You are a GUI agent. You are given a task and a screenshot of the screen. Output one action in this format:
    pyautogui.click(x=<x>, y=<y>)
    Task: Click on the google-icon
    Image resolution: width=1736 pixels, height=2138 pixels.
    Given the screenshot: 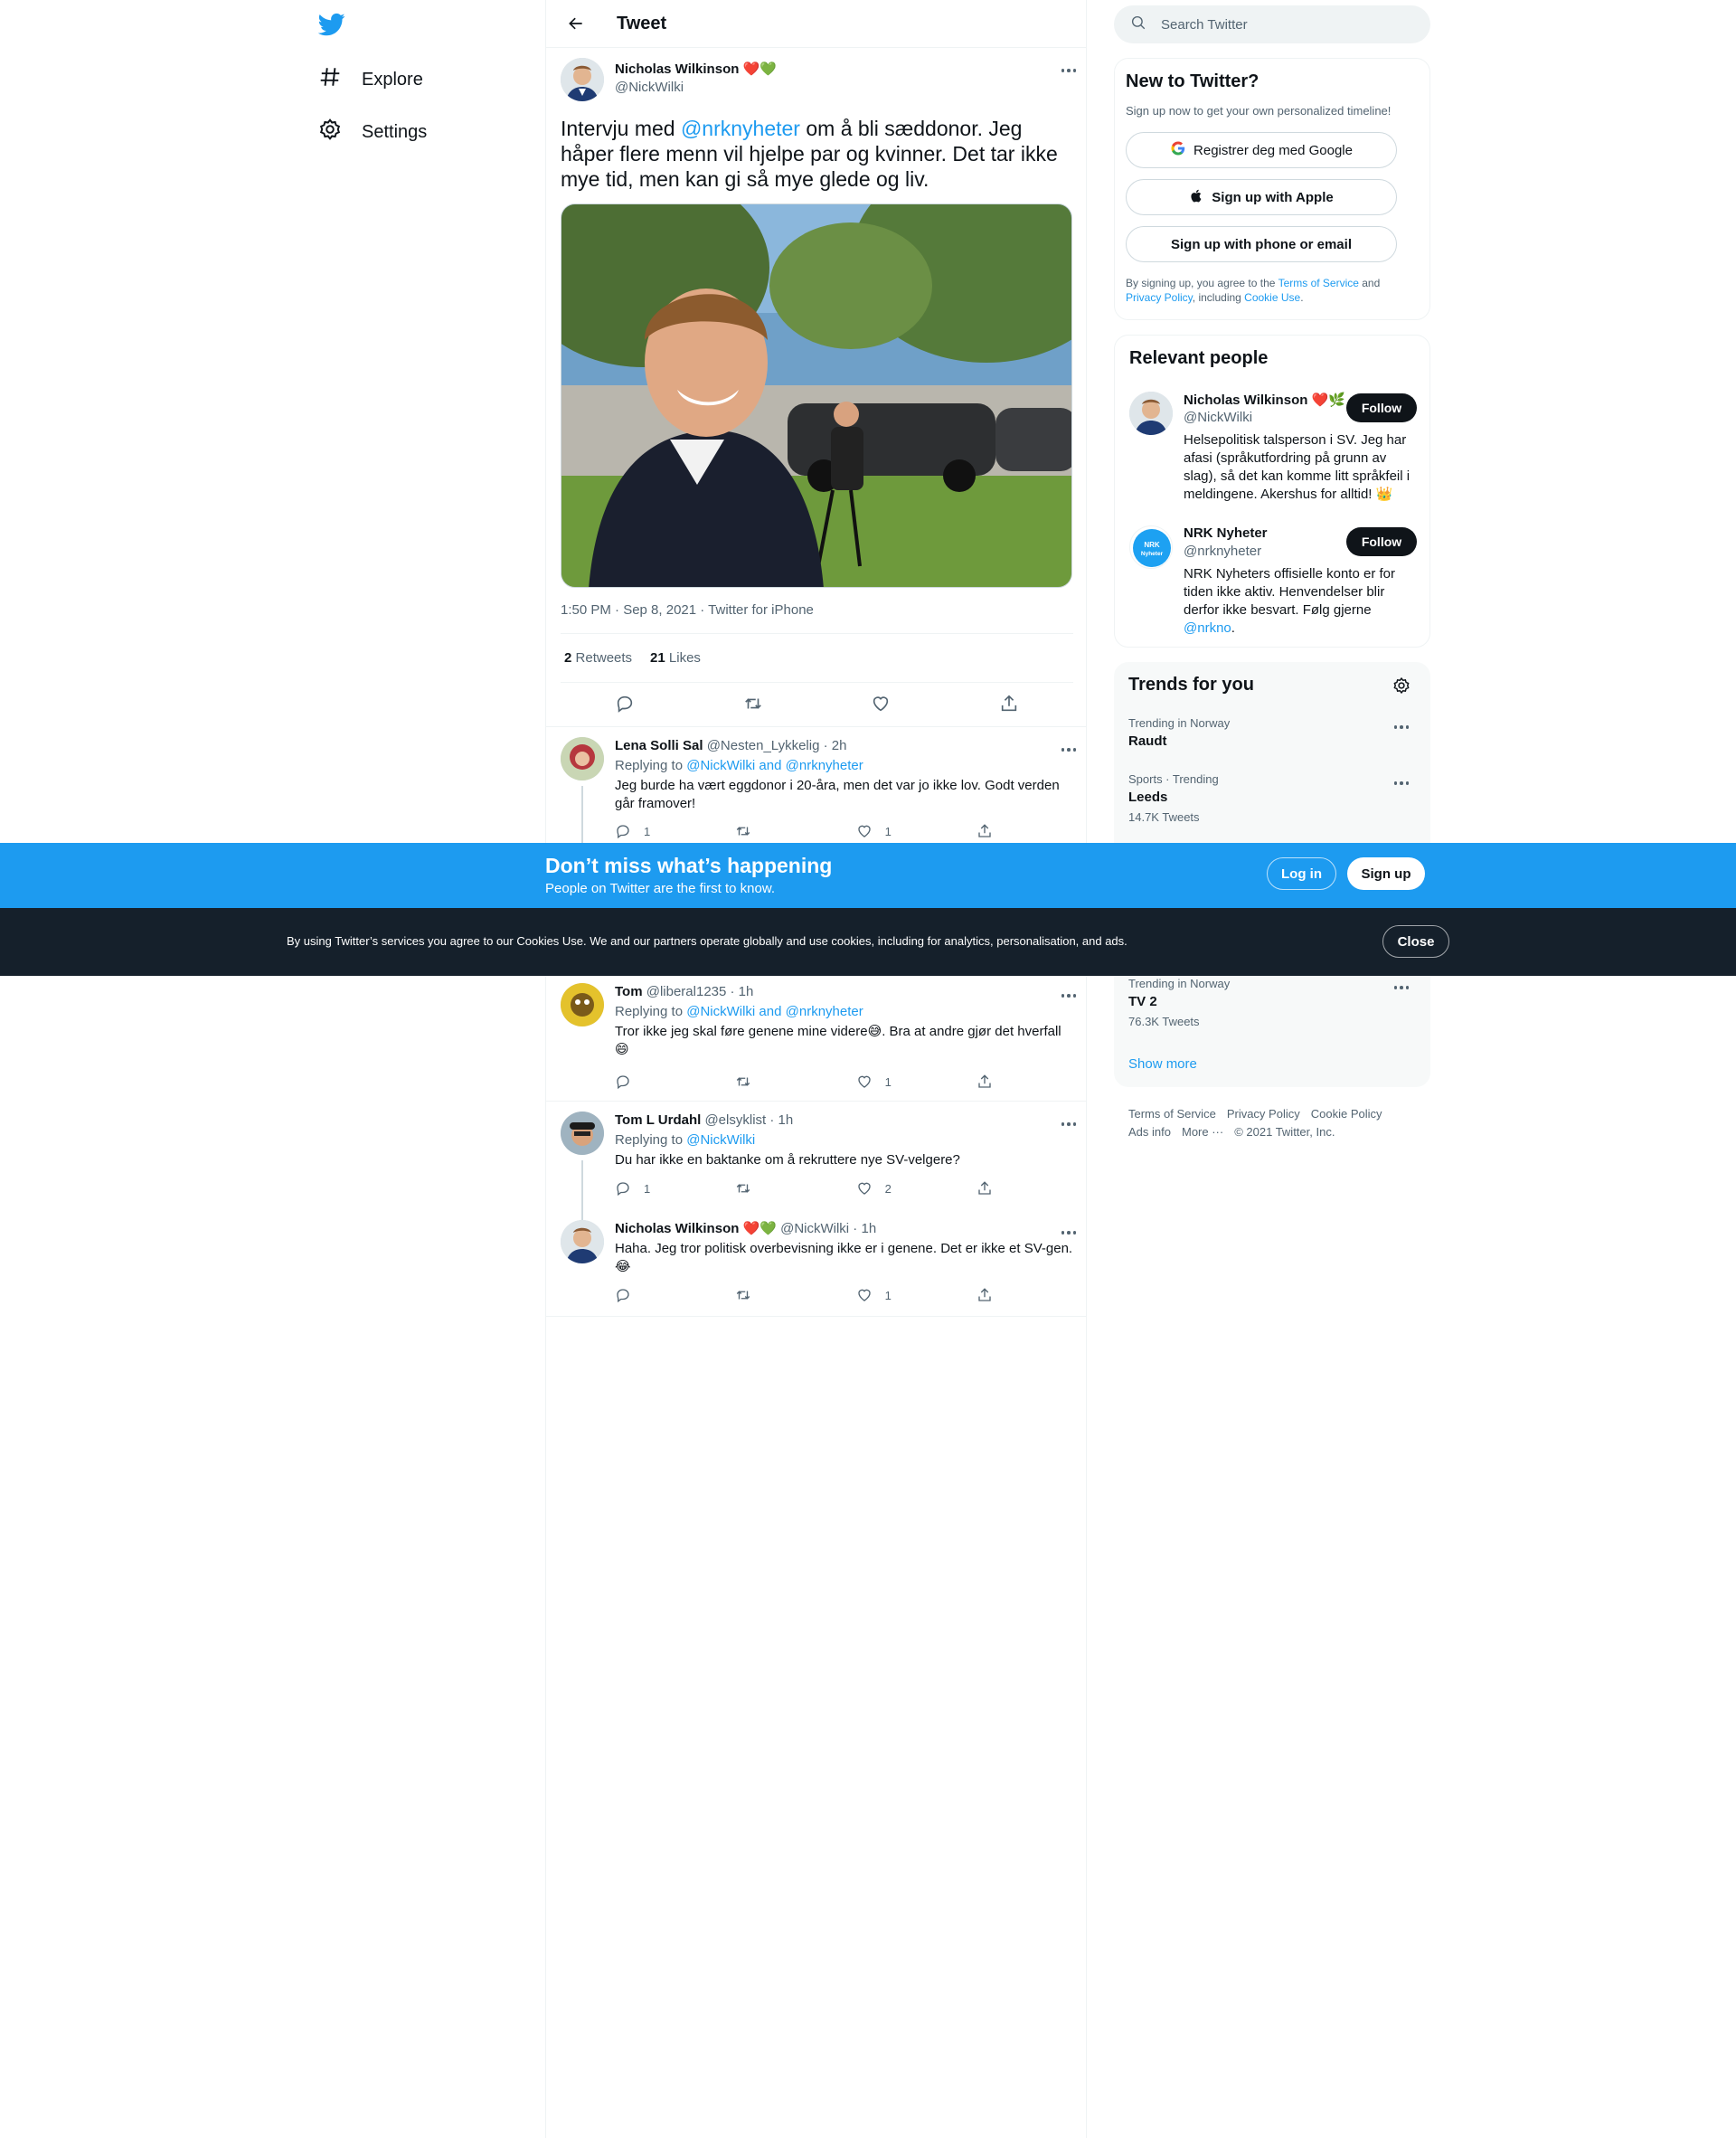 What is the action you would take?
    pyautogui.click(x=1178, y=150)
    